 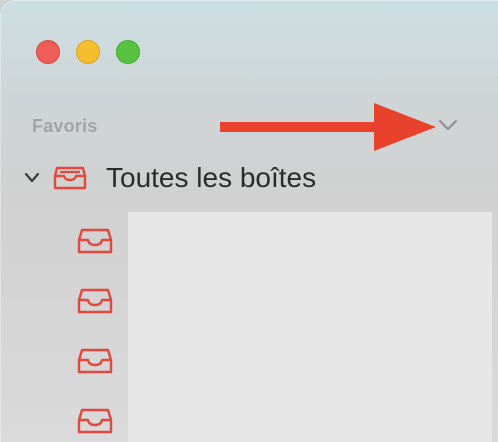 I want to click on annotation-arrow, so click(x=328, y=127).